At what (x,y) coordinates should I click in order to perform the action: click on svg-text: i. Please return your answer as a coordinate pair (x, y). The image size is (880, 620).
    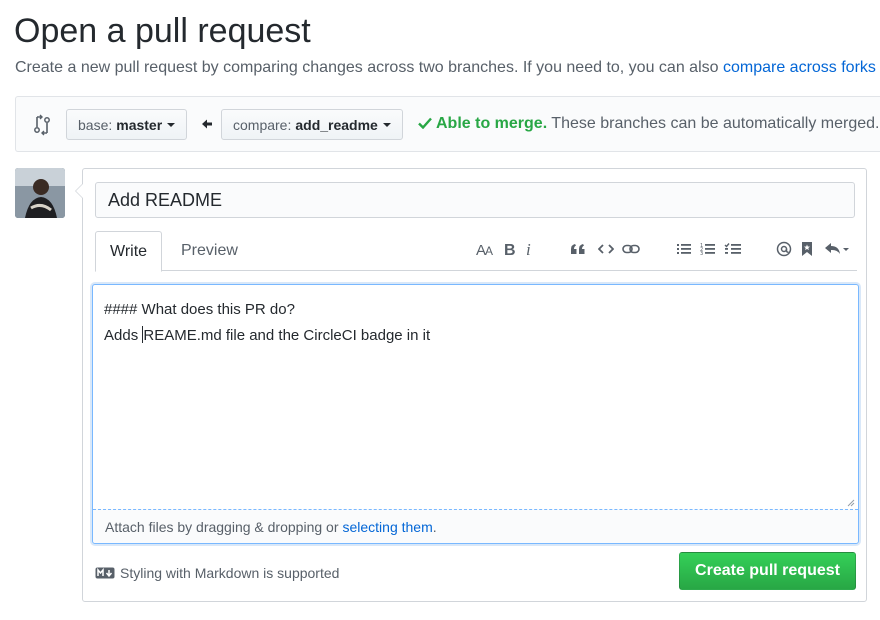
    Looking at the image, I should click on (528, 249).